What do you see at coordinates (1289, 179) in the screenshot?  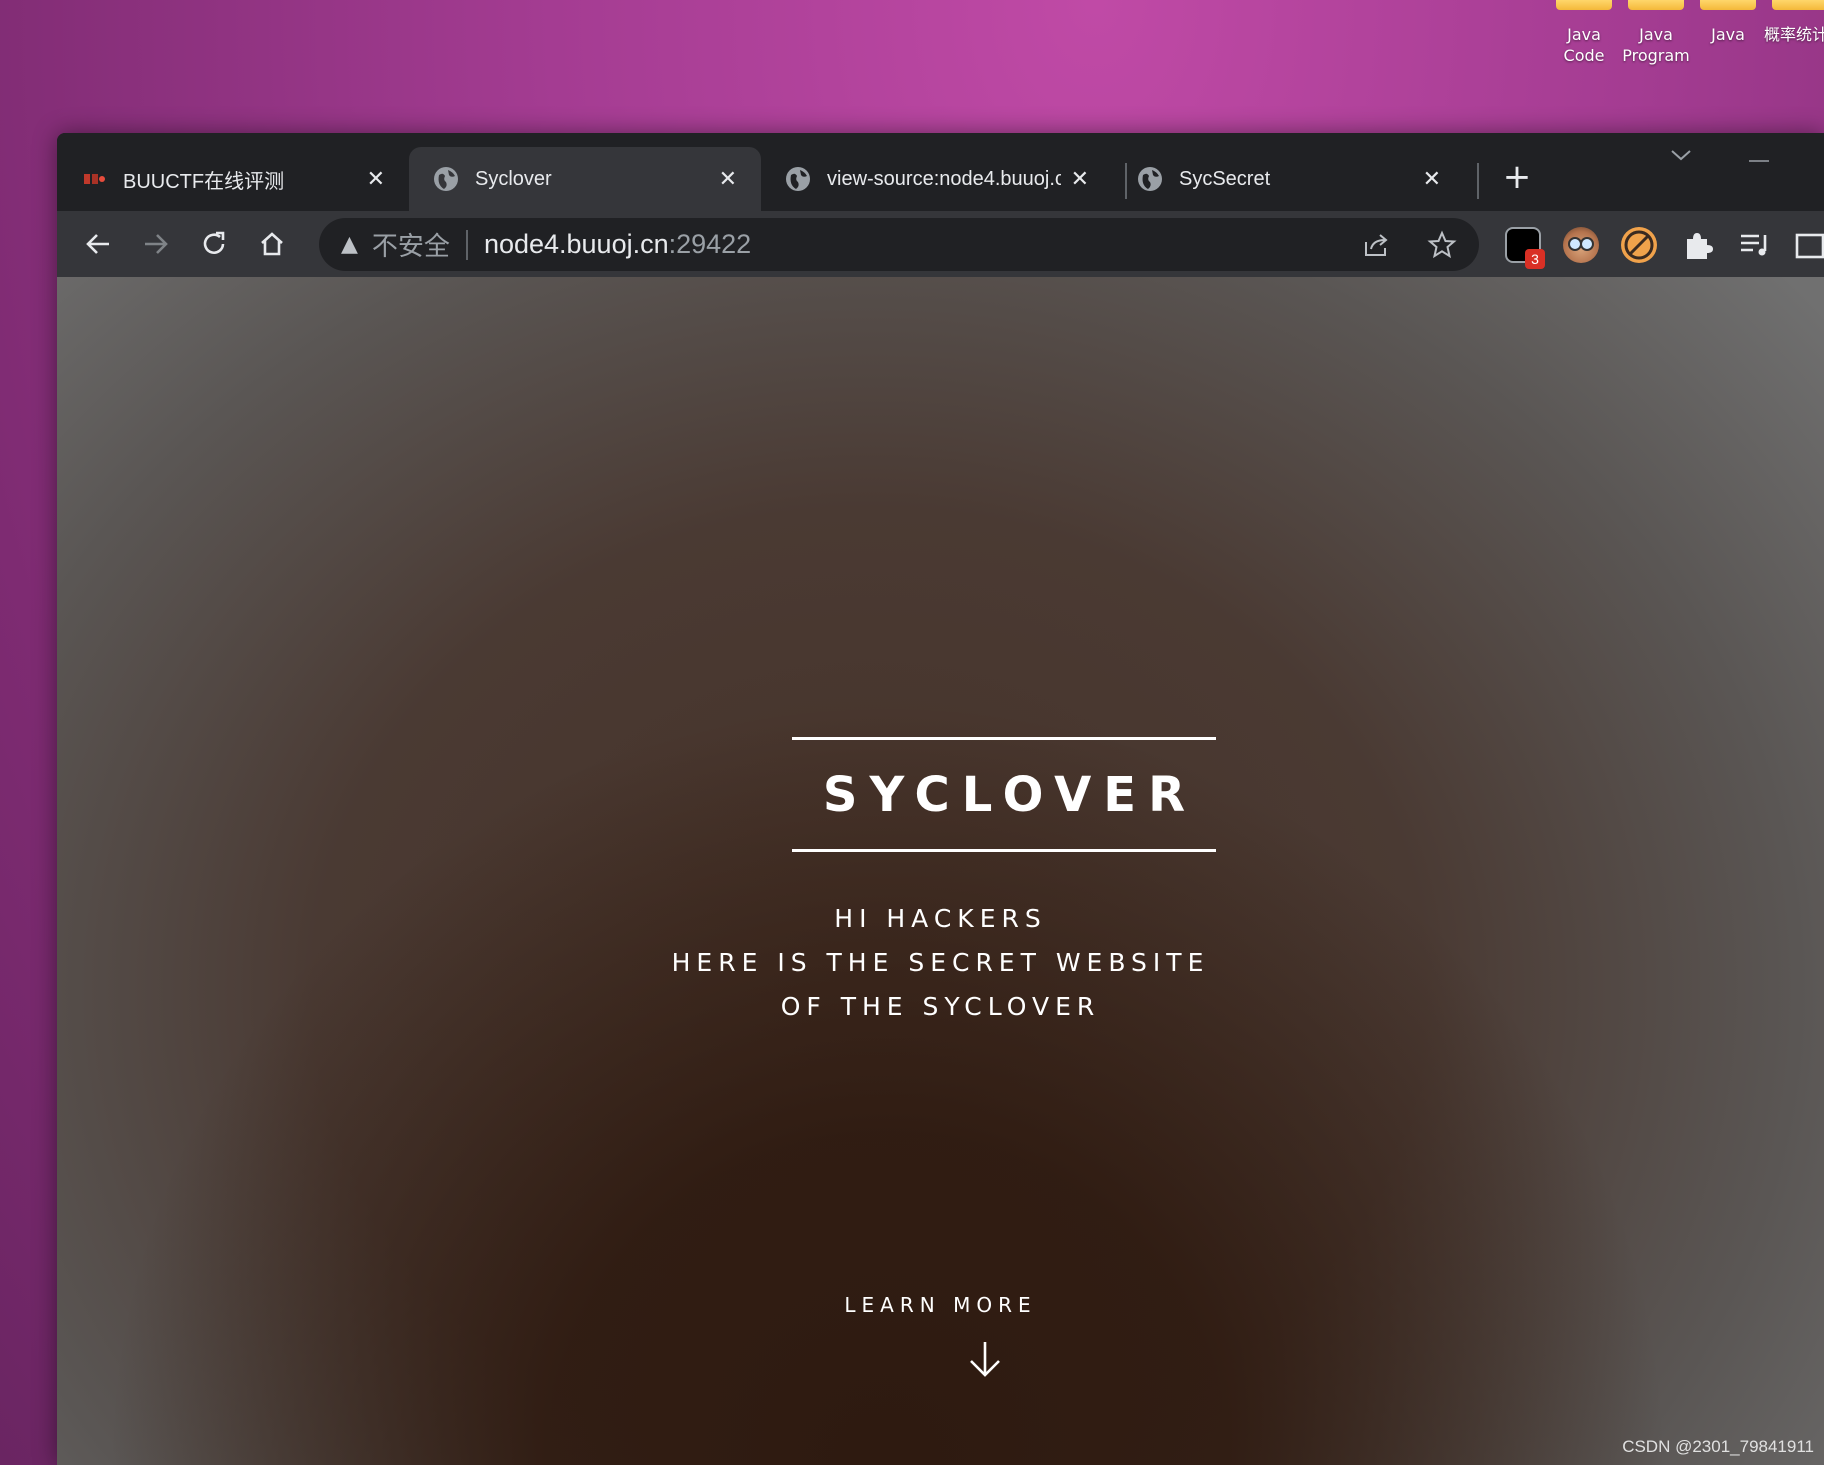 I see `tab-sycsecret: SycSecret ✕` at bounding box center [1289, 179].